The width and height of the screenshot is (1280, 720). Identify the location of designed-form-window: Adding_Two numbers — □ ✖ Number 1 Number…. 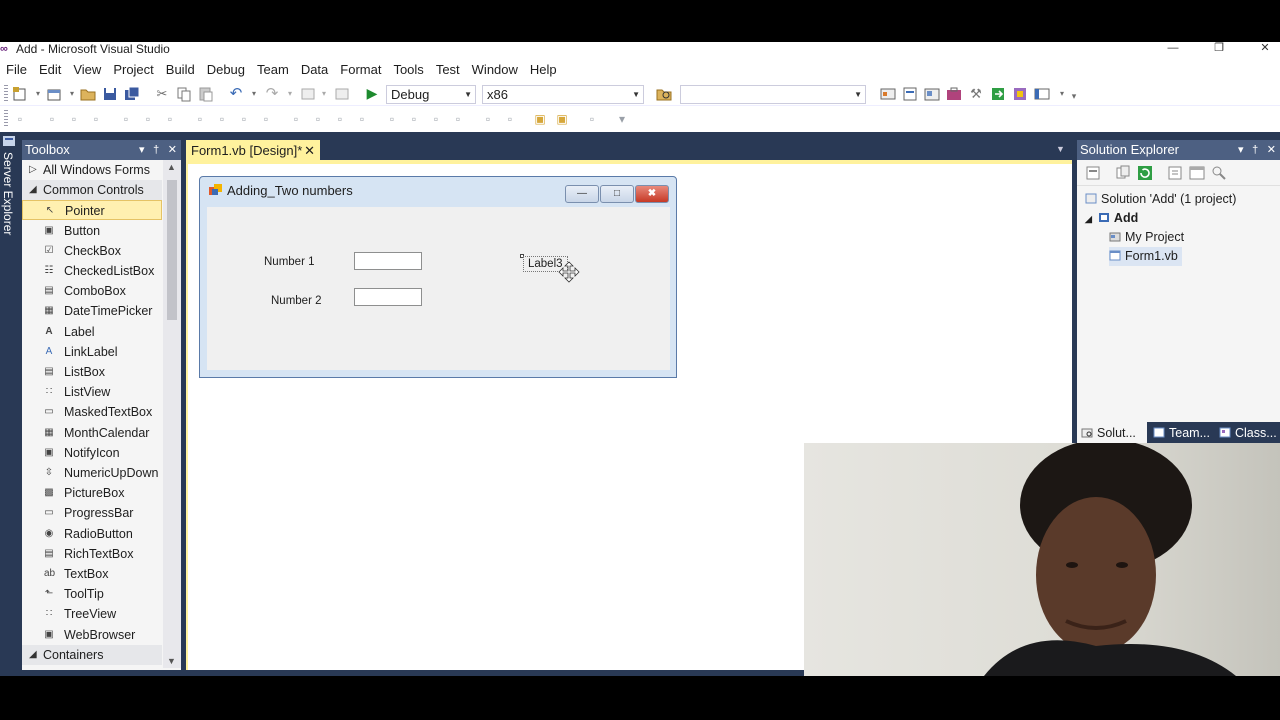
(438, 277).